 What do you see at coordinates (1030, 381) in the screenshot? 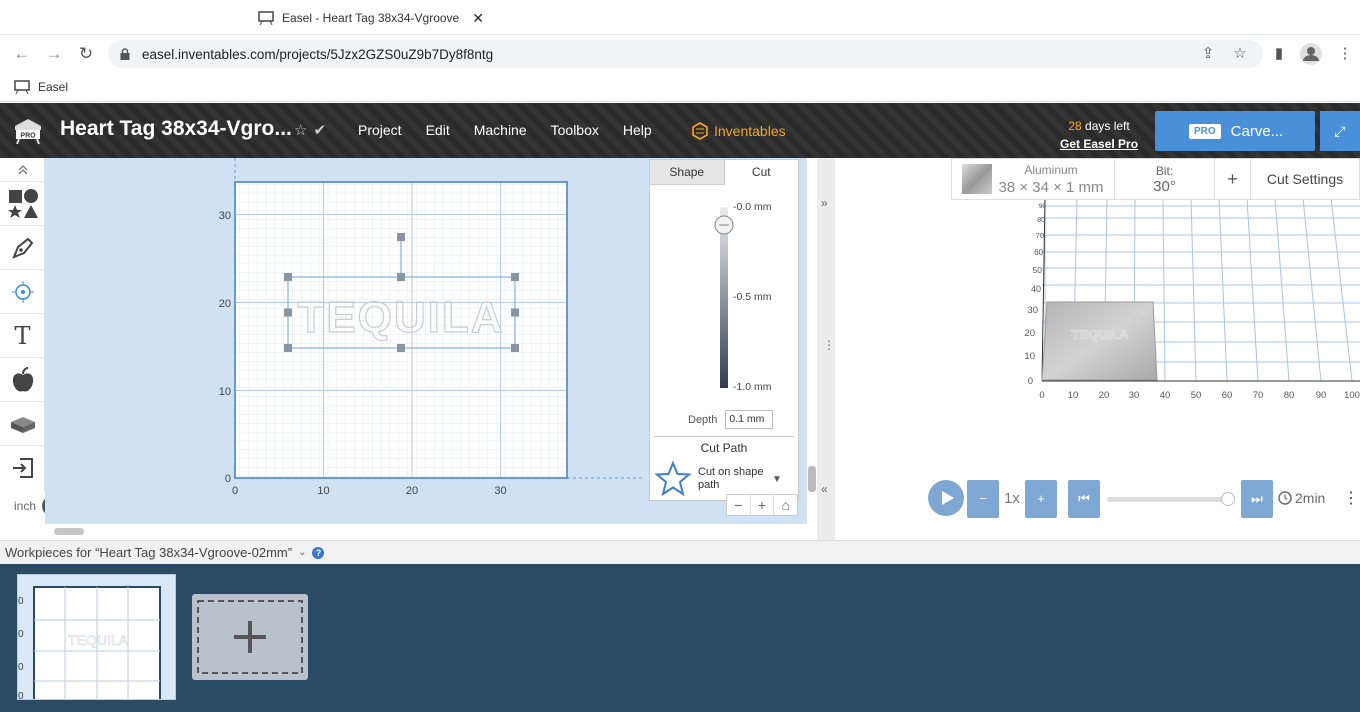
I see `py-0: 0` at bounding box center [1030, 381].